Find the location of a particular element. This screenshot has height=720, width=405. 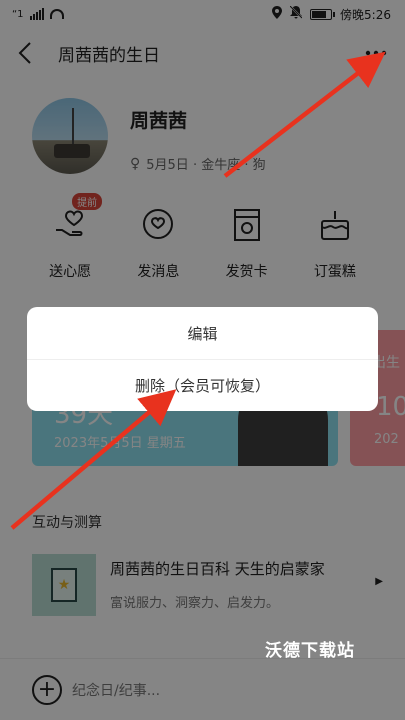

menu-item-edit: 编辑 is located at coordinates (202, 333).